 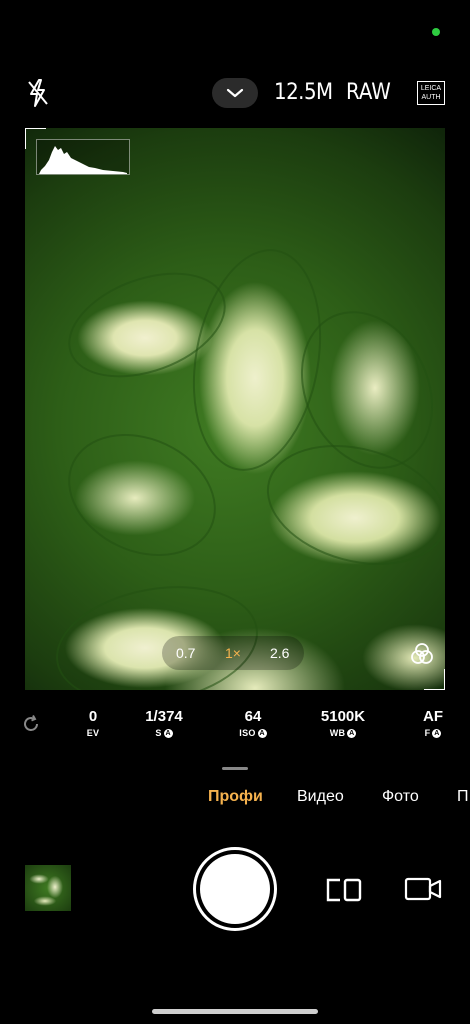 What do you see at coordinates (368, 92) in the screenshot?
I see `raw-format-button: RAW` at bounding box center [368, 92].